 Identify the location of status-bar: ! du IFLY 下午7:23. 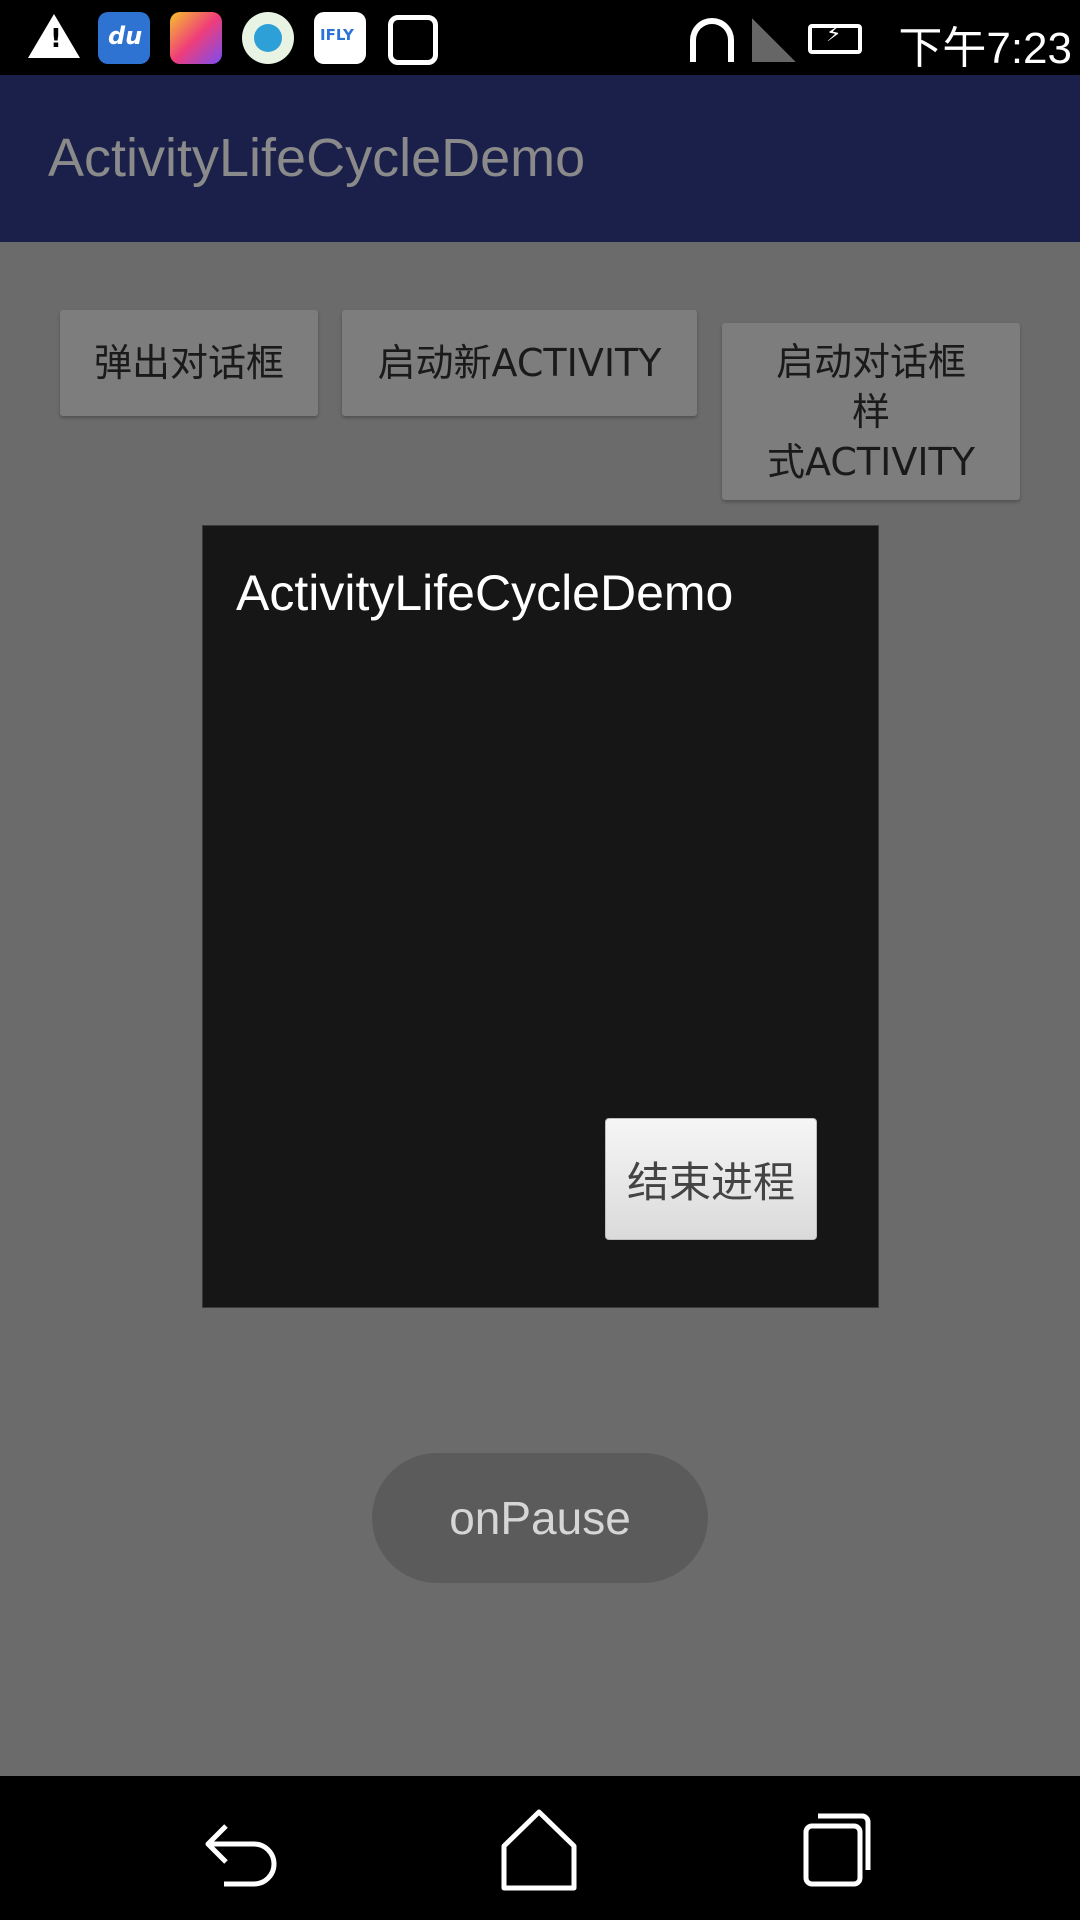
(540, 37).